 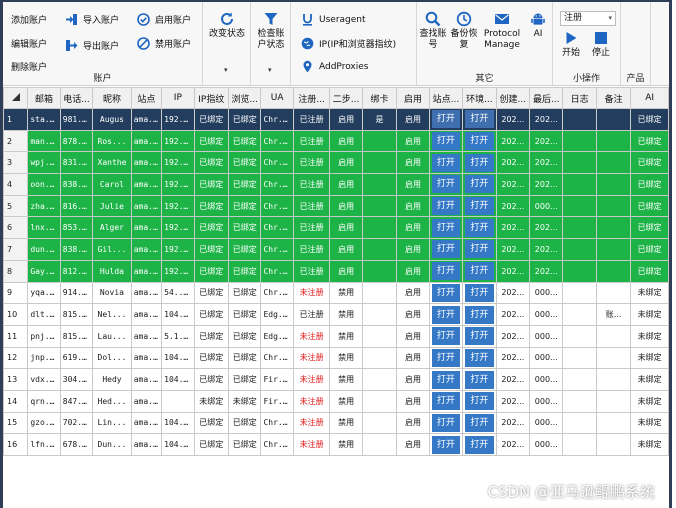 What do you see at coordinates (16, 358) in the screenshot?
I see `row-number: 12` at bounding box center [16, 358].